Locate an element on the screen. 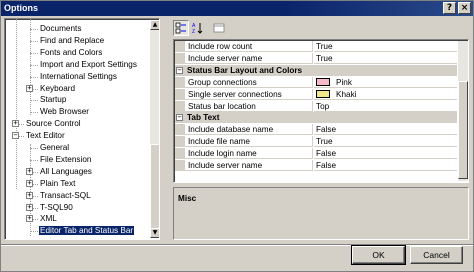 The height and width of the screenshot is (272, 474). tree-item: Web Browser is located at coordinates (64, 111).